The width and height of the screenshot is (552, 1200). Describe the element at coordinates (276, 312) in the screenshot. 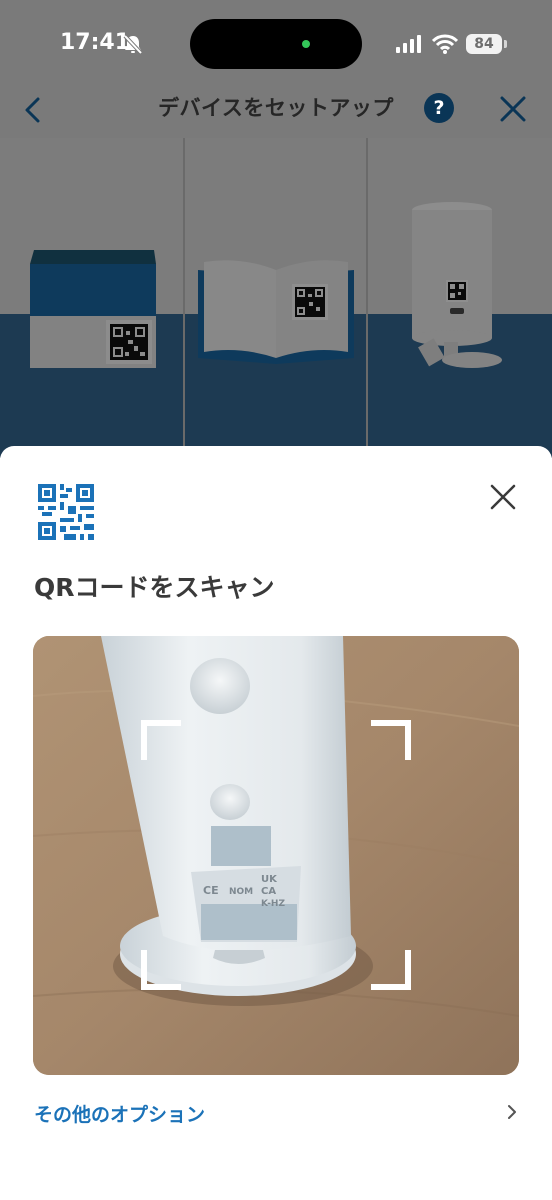

I see `manual-book-illustration` at that location.